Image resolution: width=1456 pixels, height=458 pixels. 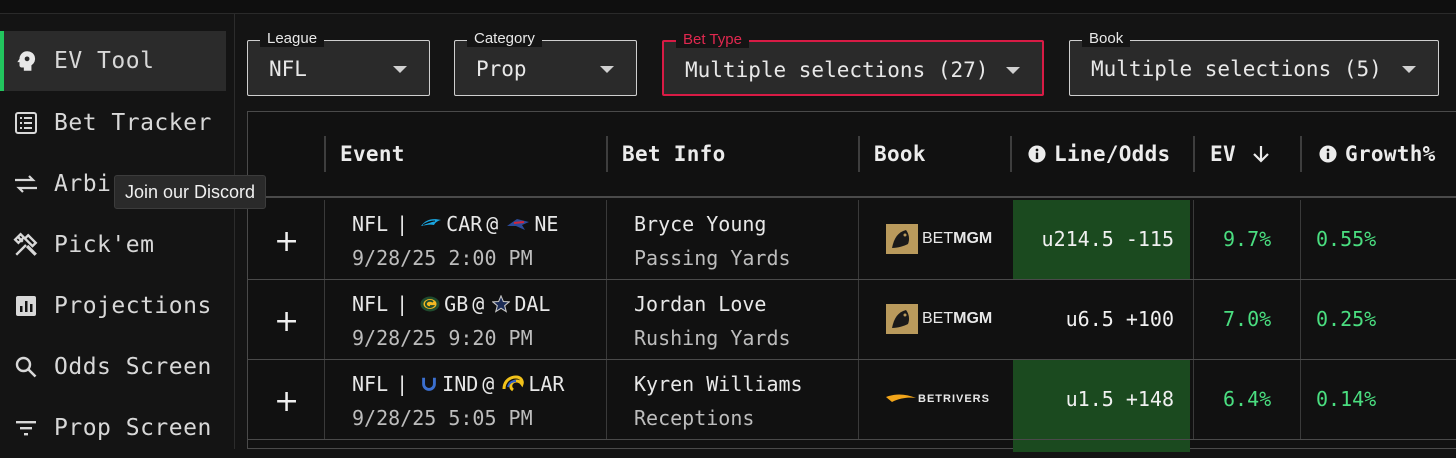 What do you see at coordinates (1247, 399) in the screenshot?
I see `ev-value: 6.4%` at bounding box center [1247, 399].